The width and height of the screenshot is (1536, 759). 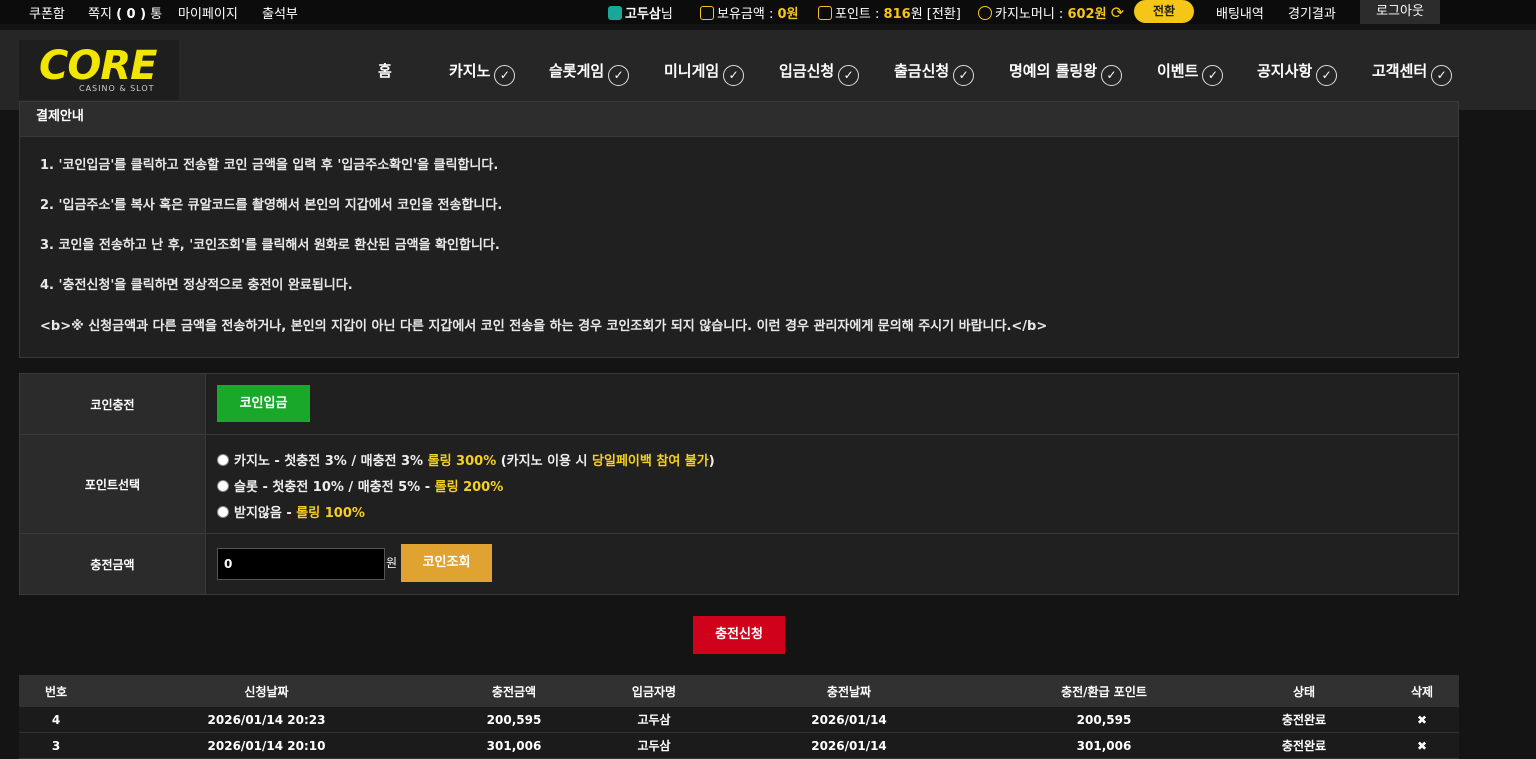 What do you see at coordinates (470, 71) in the screenshot?
I see `nav-casino-label: 카지노` at bounding box center [470, 71].